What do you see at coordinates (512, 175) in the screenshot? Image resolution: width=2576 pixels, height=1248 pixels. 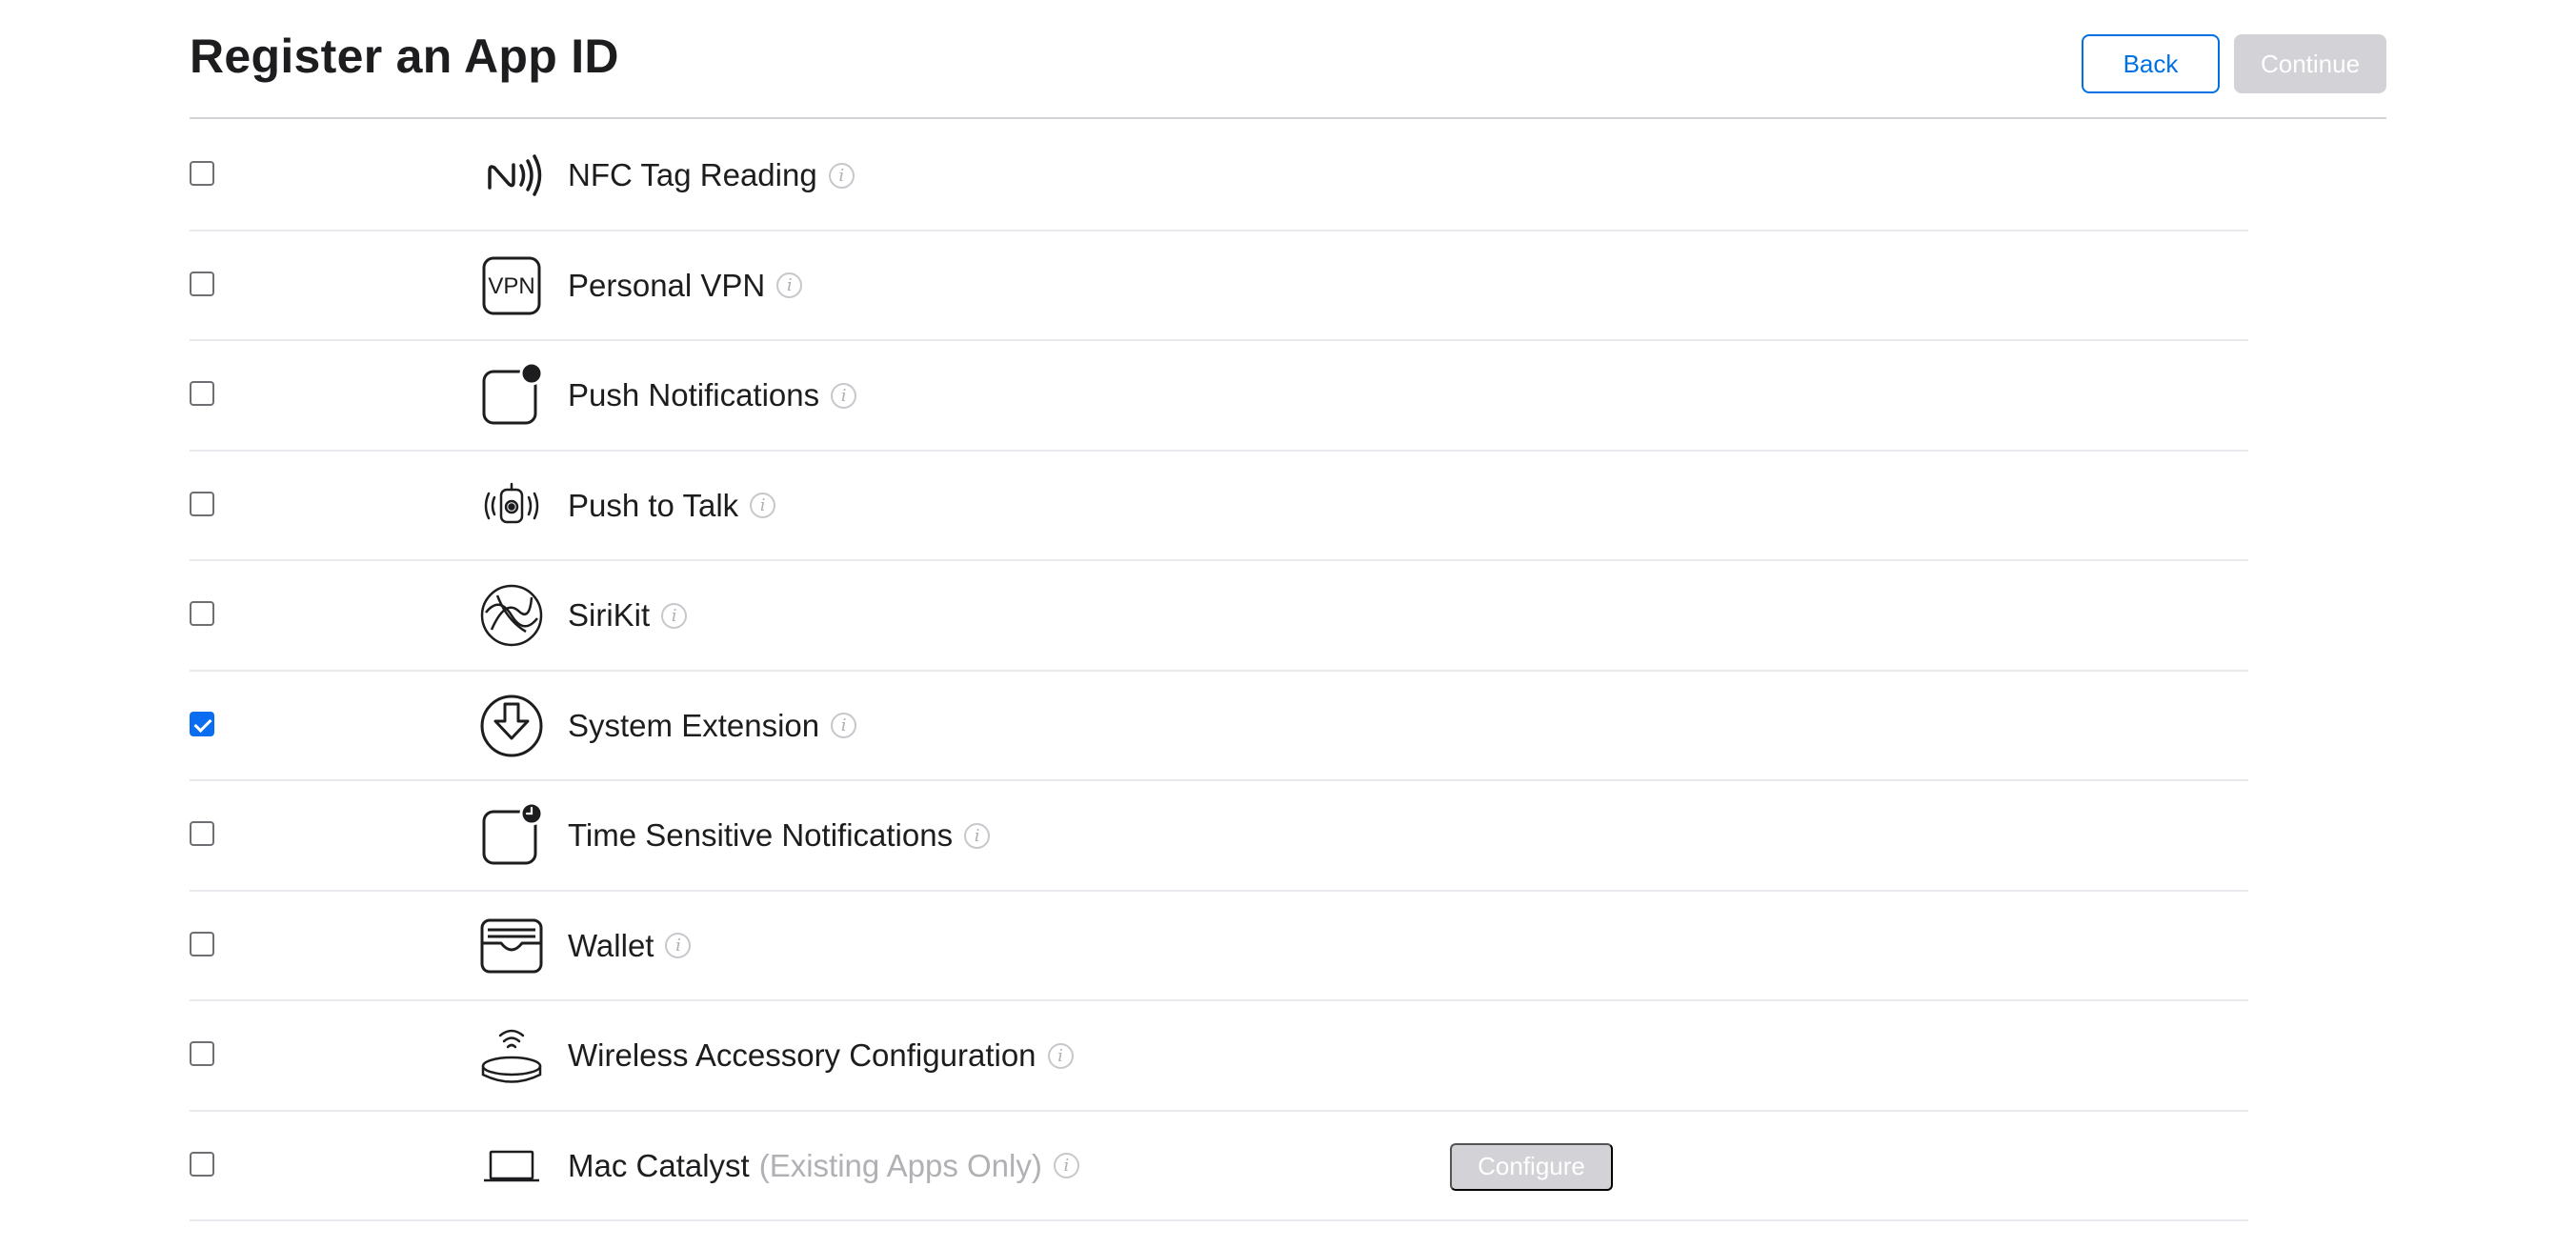 I see `nfc-icon` at bounding box center [512, 175].